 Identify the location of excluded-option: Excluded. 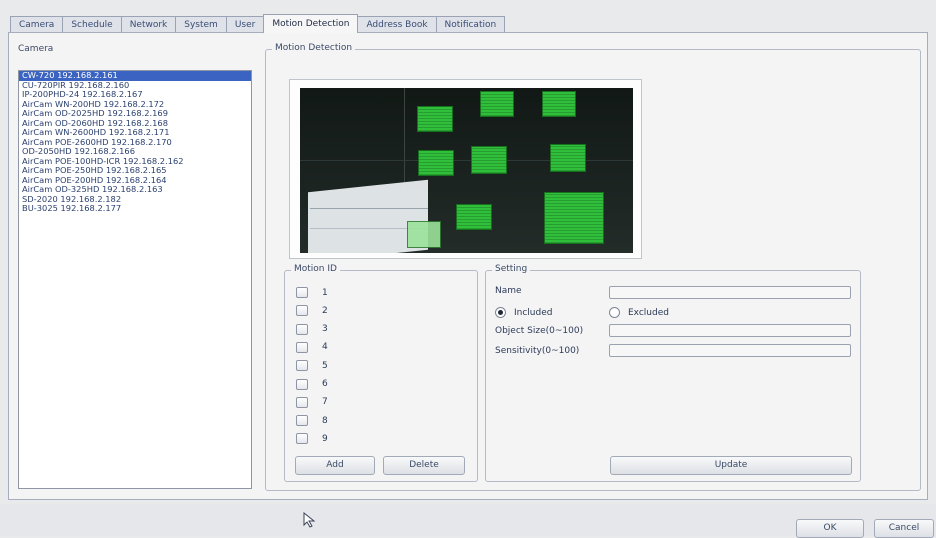
(639, 312).